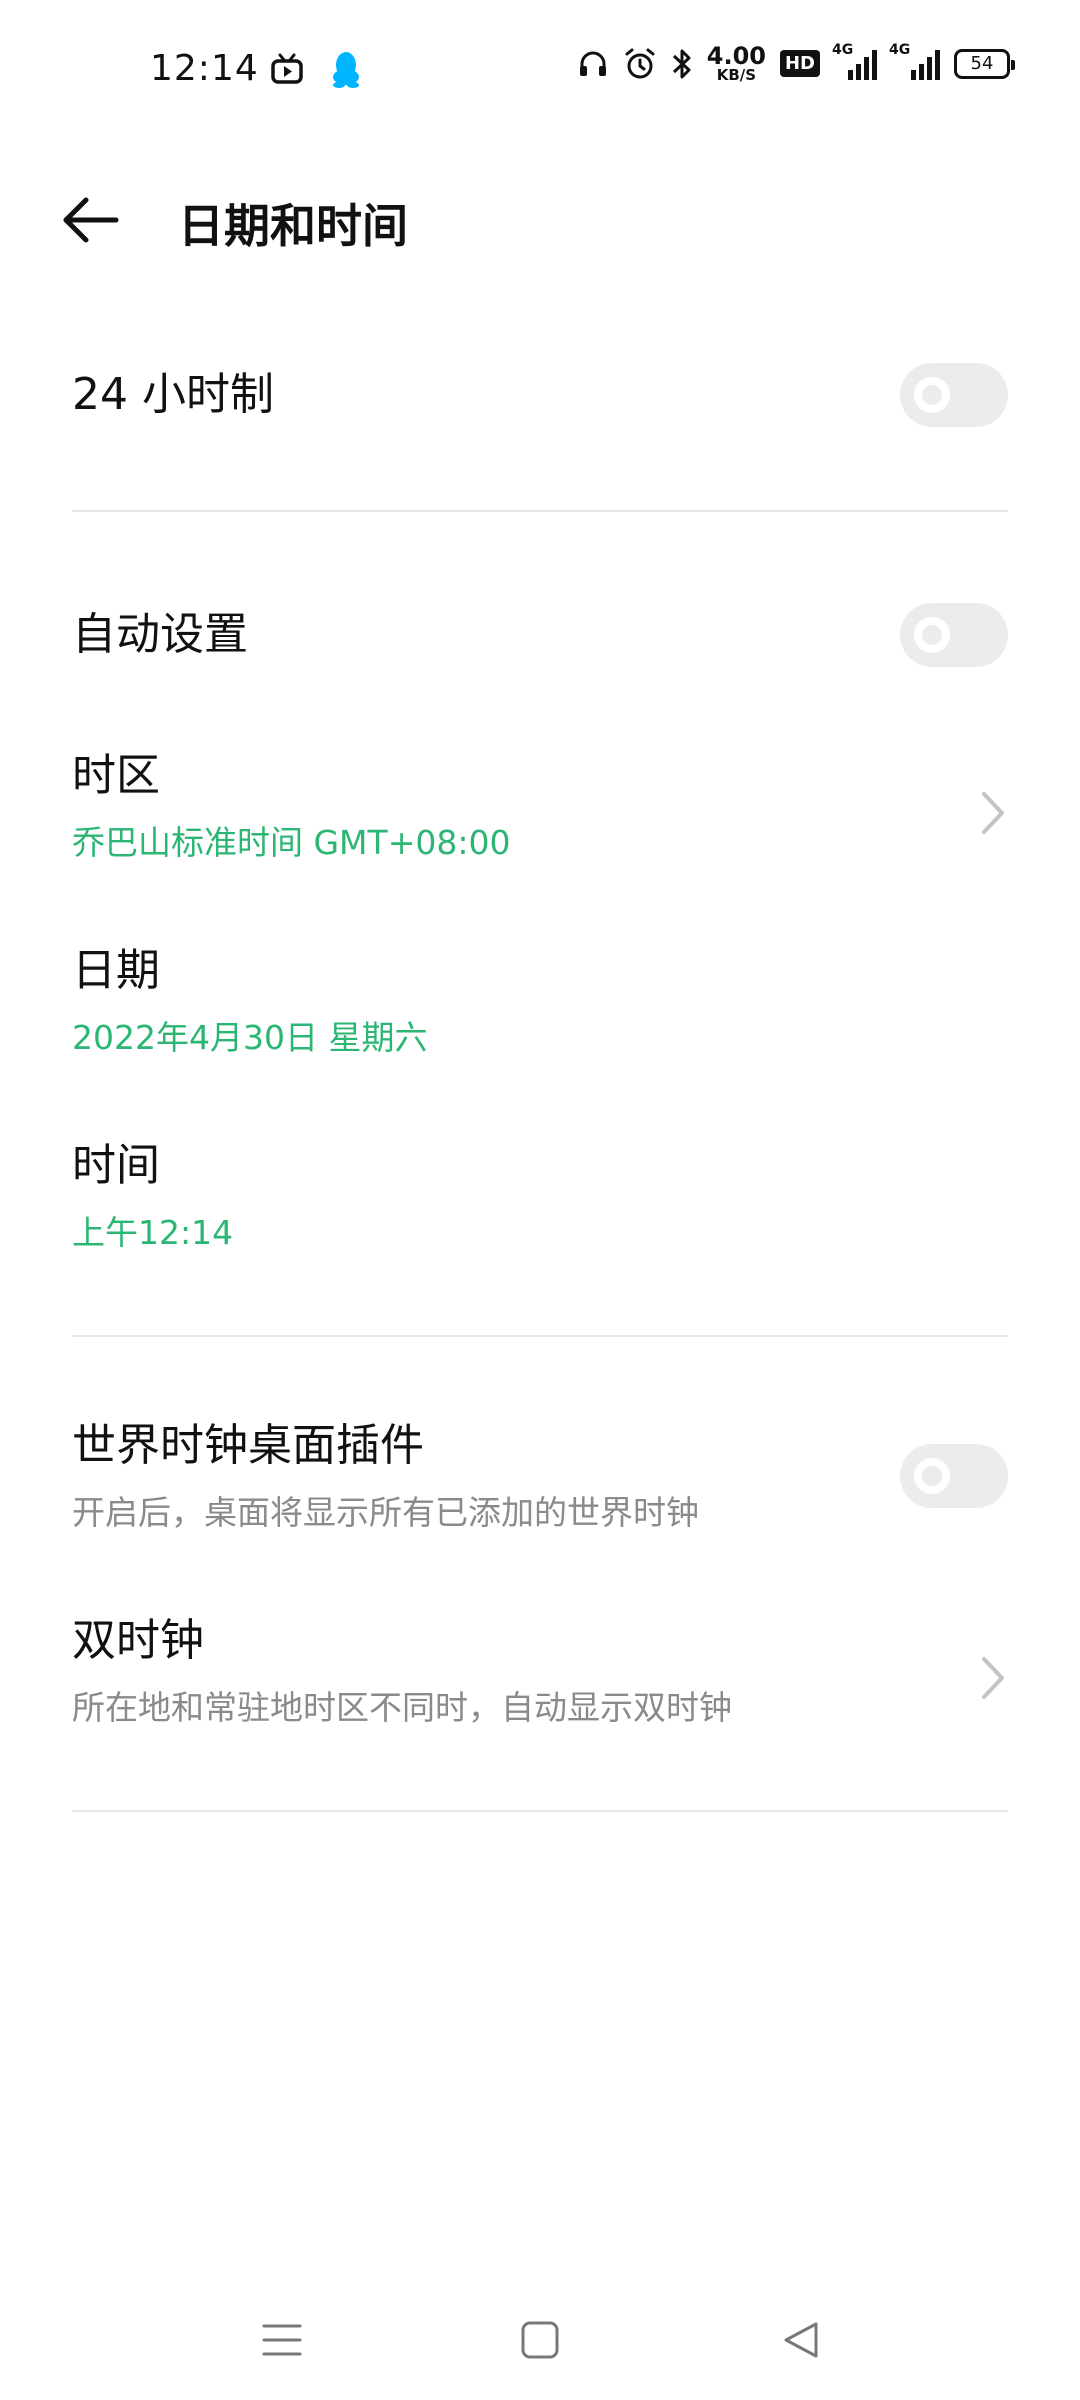  I want to click on world-clock-widget-toggle, so click(954, 1476).